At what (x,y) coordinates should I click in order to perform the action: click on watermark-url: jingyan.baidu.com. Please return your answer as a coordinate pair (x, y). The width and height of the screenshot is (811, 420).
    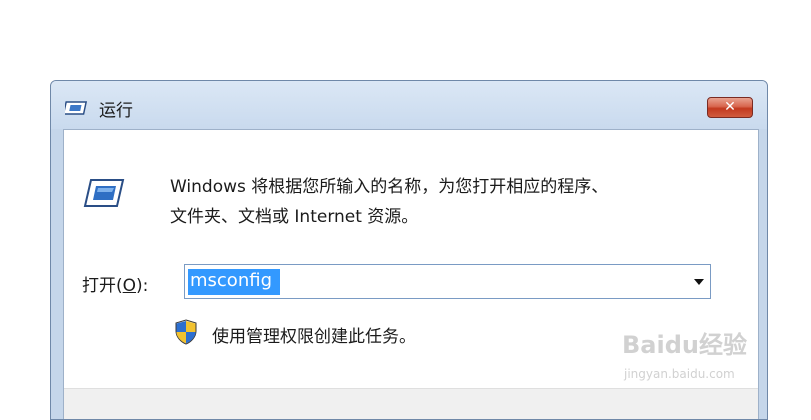
    Looking at the image, I should click on (679, 374).